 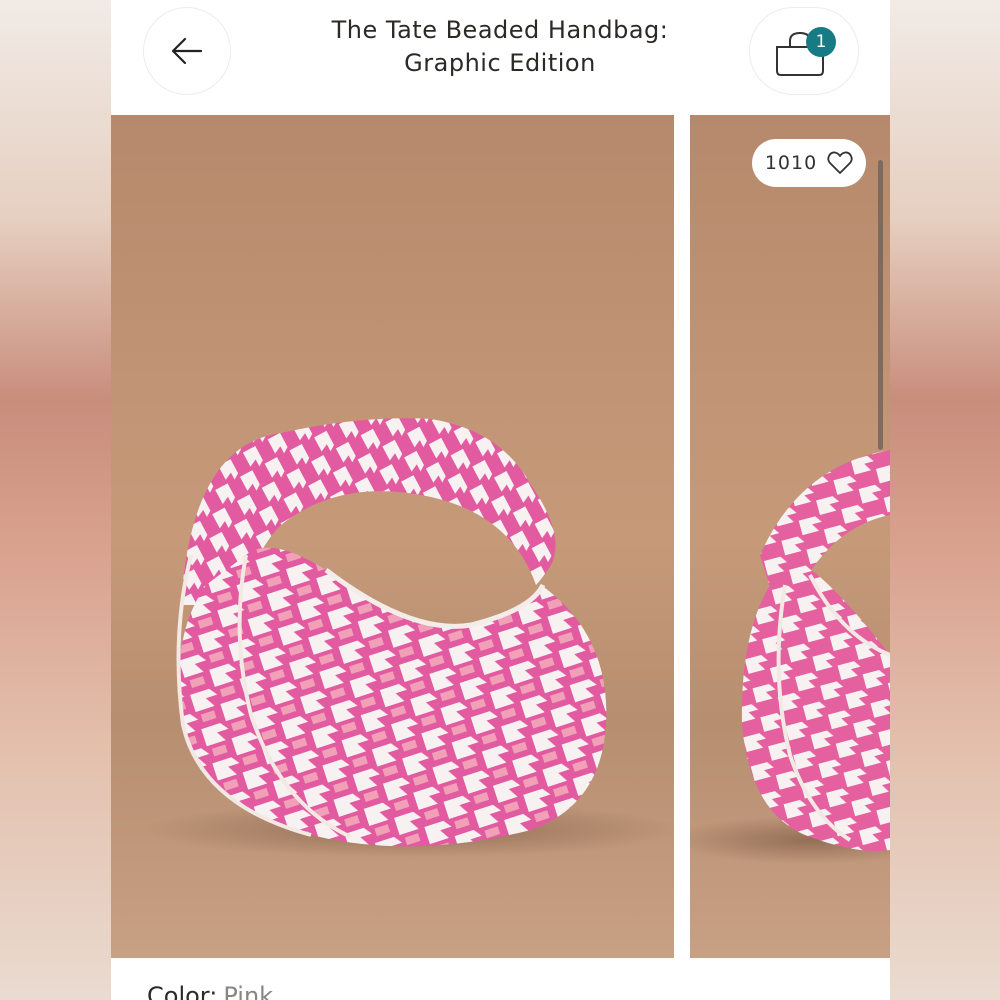 I want to click on page-title-line-1: The Tate Beaded Handbag:, so click(x=500, y=30).